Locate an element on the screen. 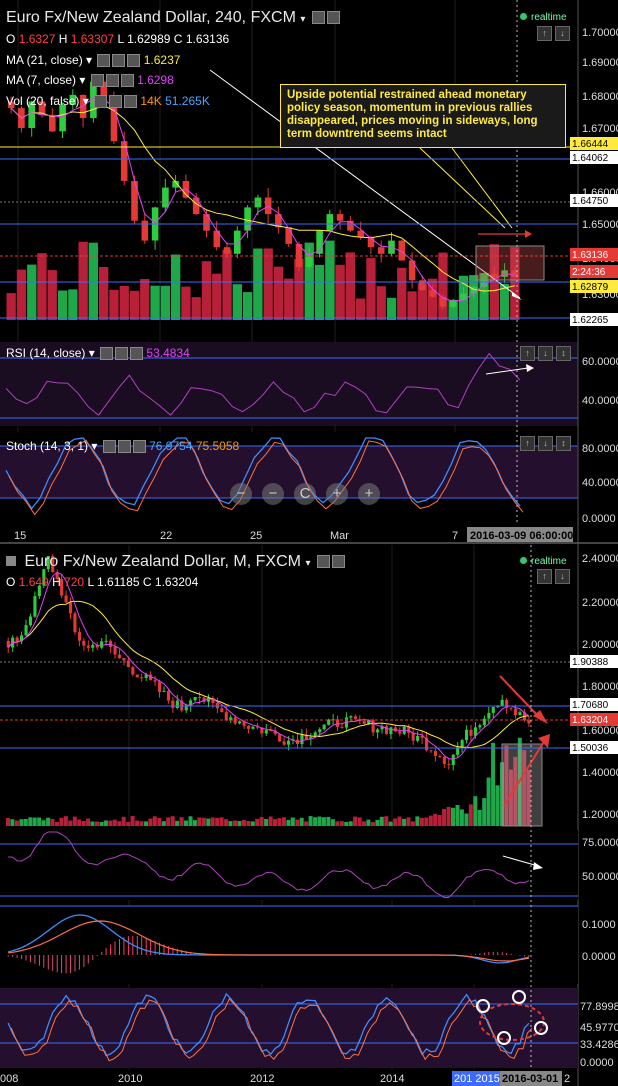 This screenshot has height=1086, width=618. bottom-price-tick: 2.40000 is located at coordinates (600, 559).